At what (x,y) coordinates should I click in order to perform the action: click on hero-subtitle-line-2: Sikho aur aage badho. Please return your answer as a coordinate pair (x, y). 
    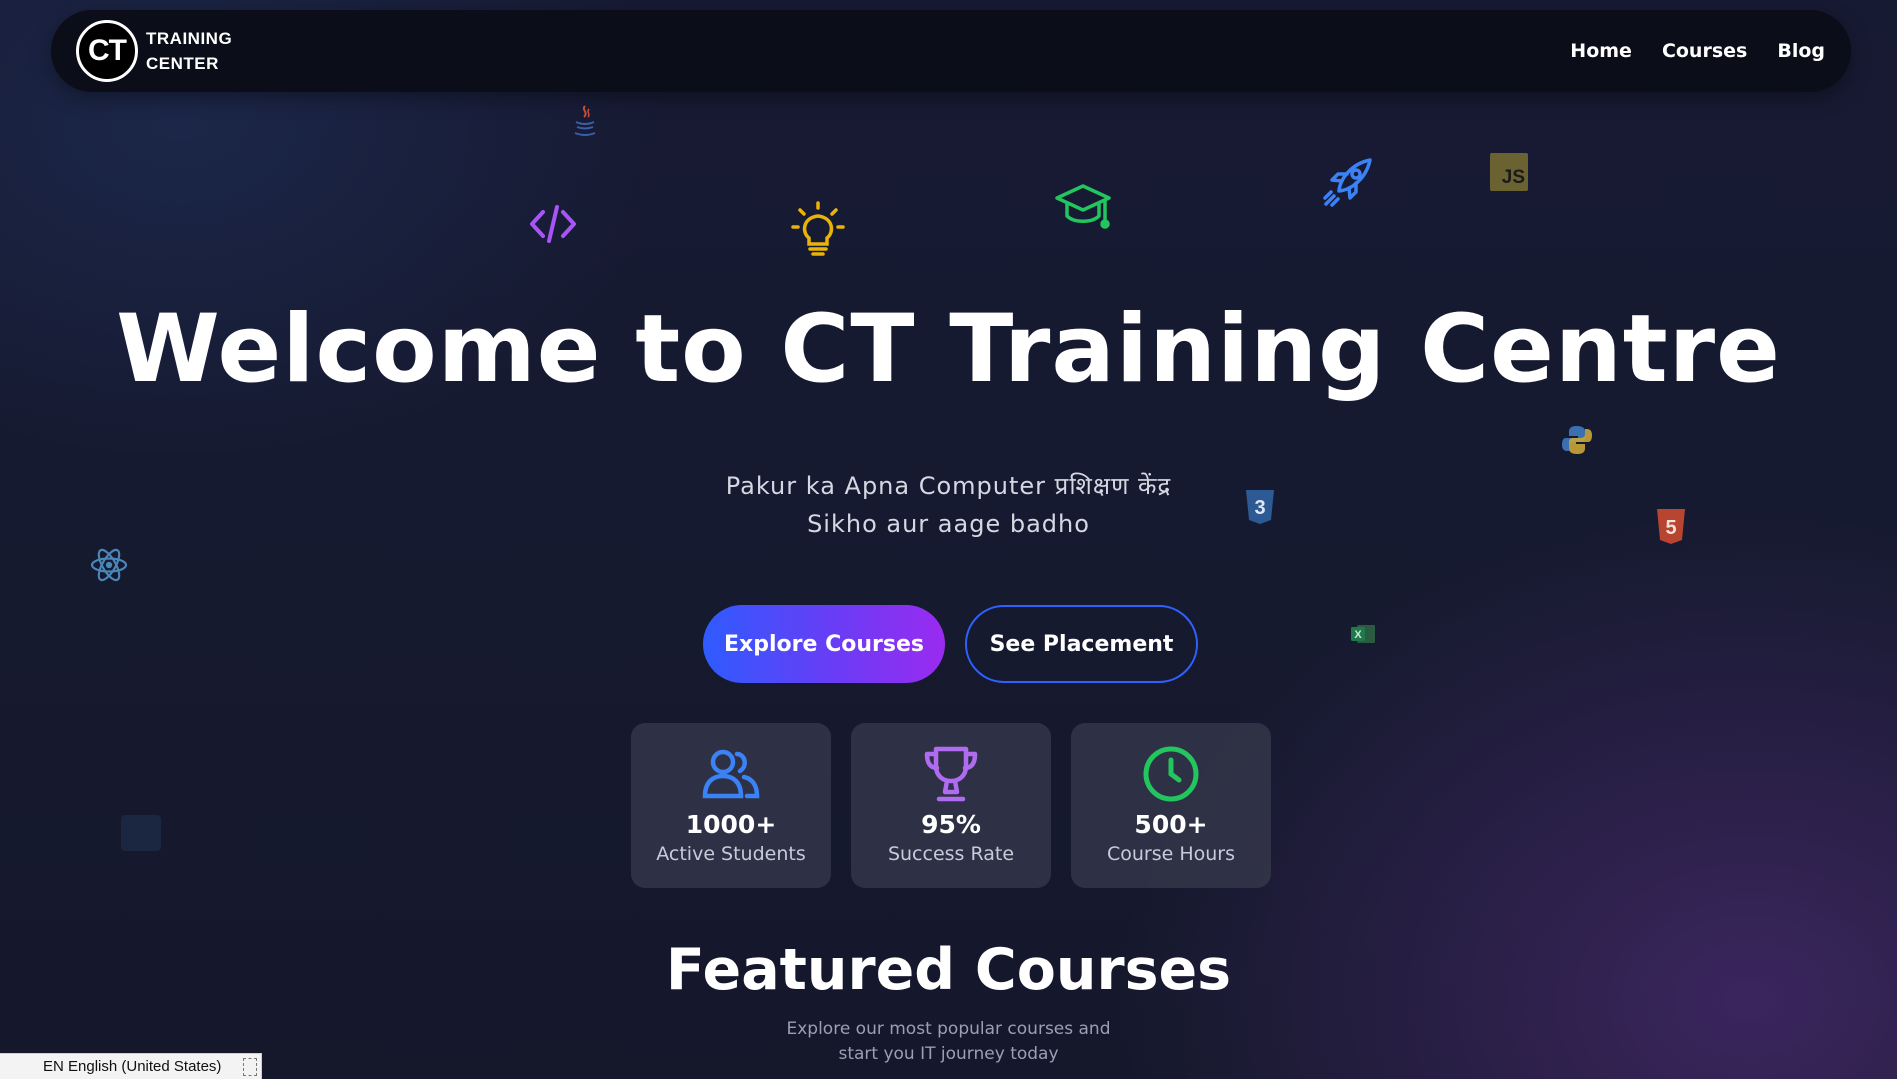
    Looking at the image, I should click on (948, 524).